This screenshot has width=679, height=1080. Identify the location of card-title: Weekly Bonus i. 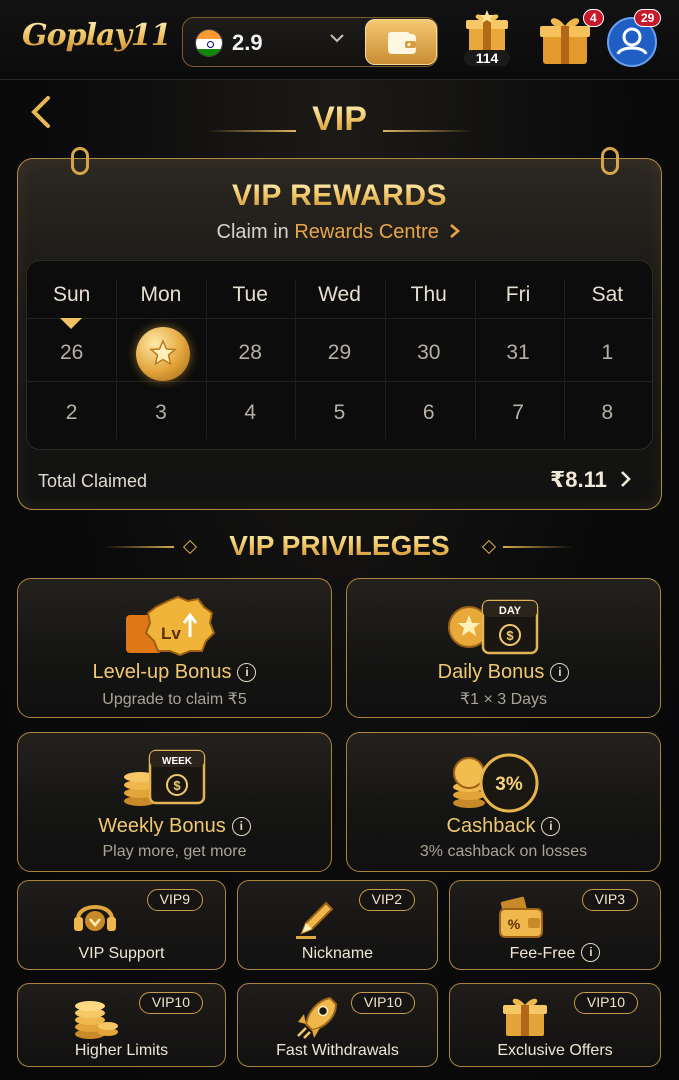
(174, 826).